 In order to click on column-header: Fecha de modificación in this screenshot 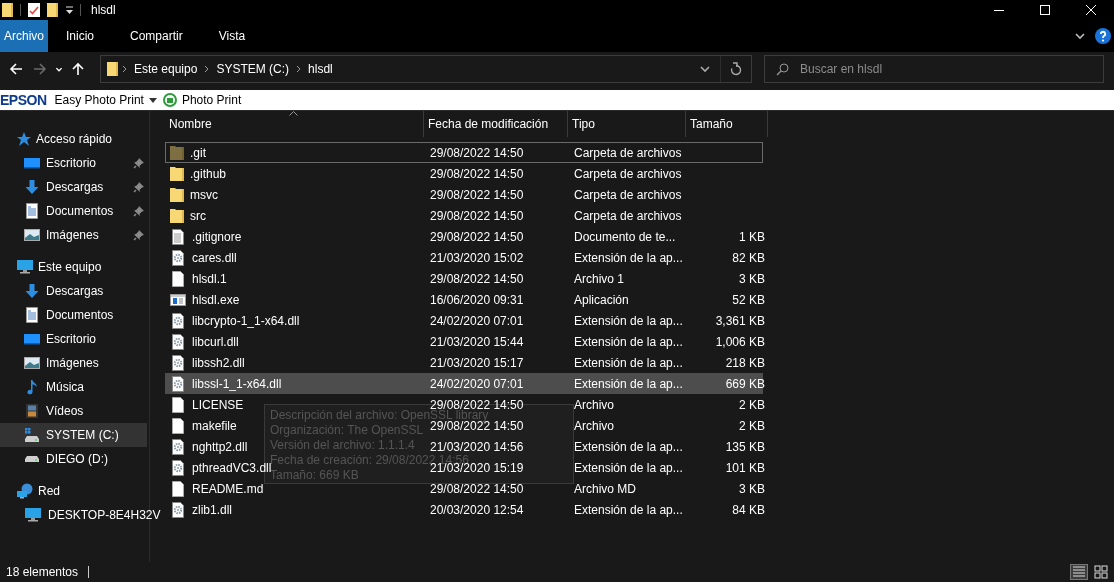, I will do `click(496, 124)`.